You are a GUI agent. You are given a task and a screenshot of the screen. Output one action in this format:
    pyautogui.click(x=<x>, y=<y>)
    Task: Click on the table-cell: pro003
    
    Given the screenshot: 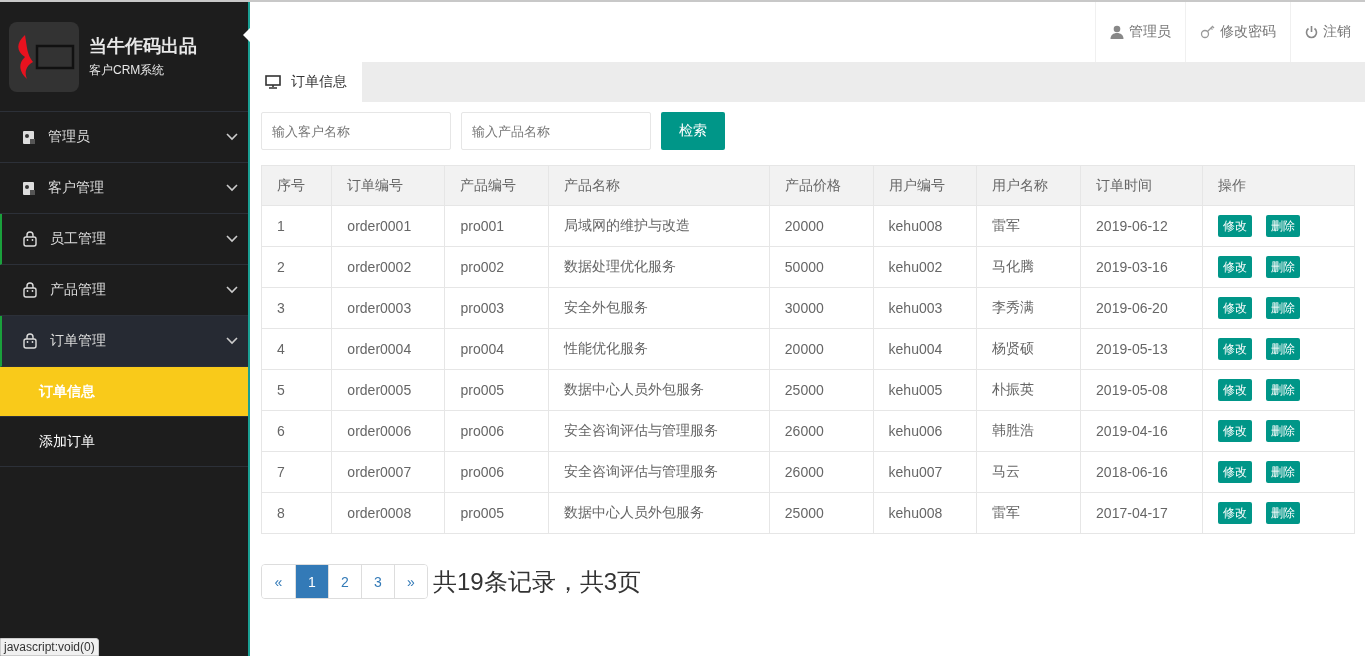 What is the action you would take?
    pyautogui.click(x=496, y=308)
    